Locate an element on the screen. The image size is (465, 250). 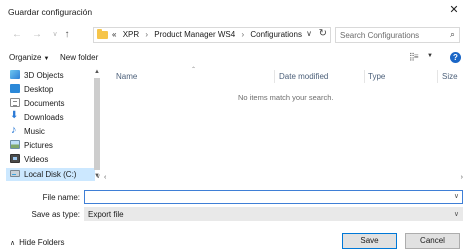
sidebar-item-desktop: Desktop is located at coordinates (52, 89).